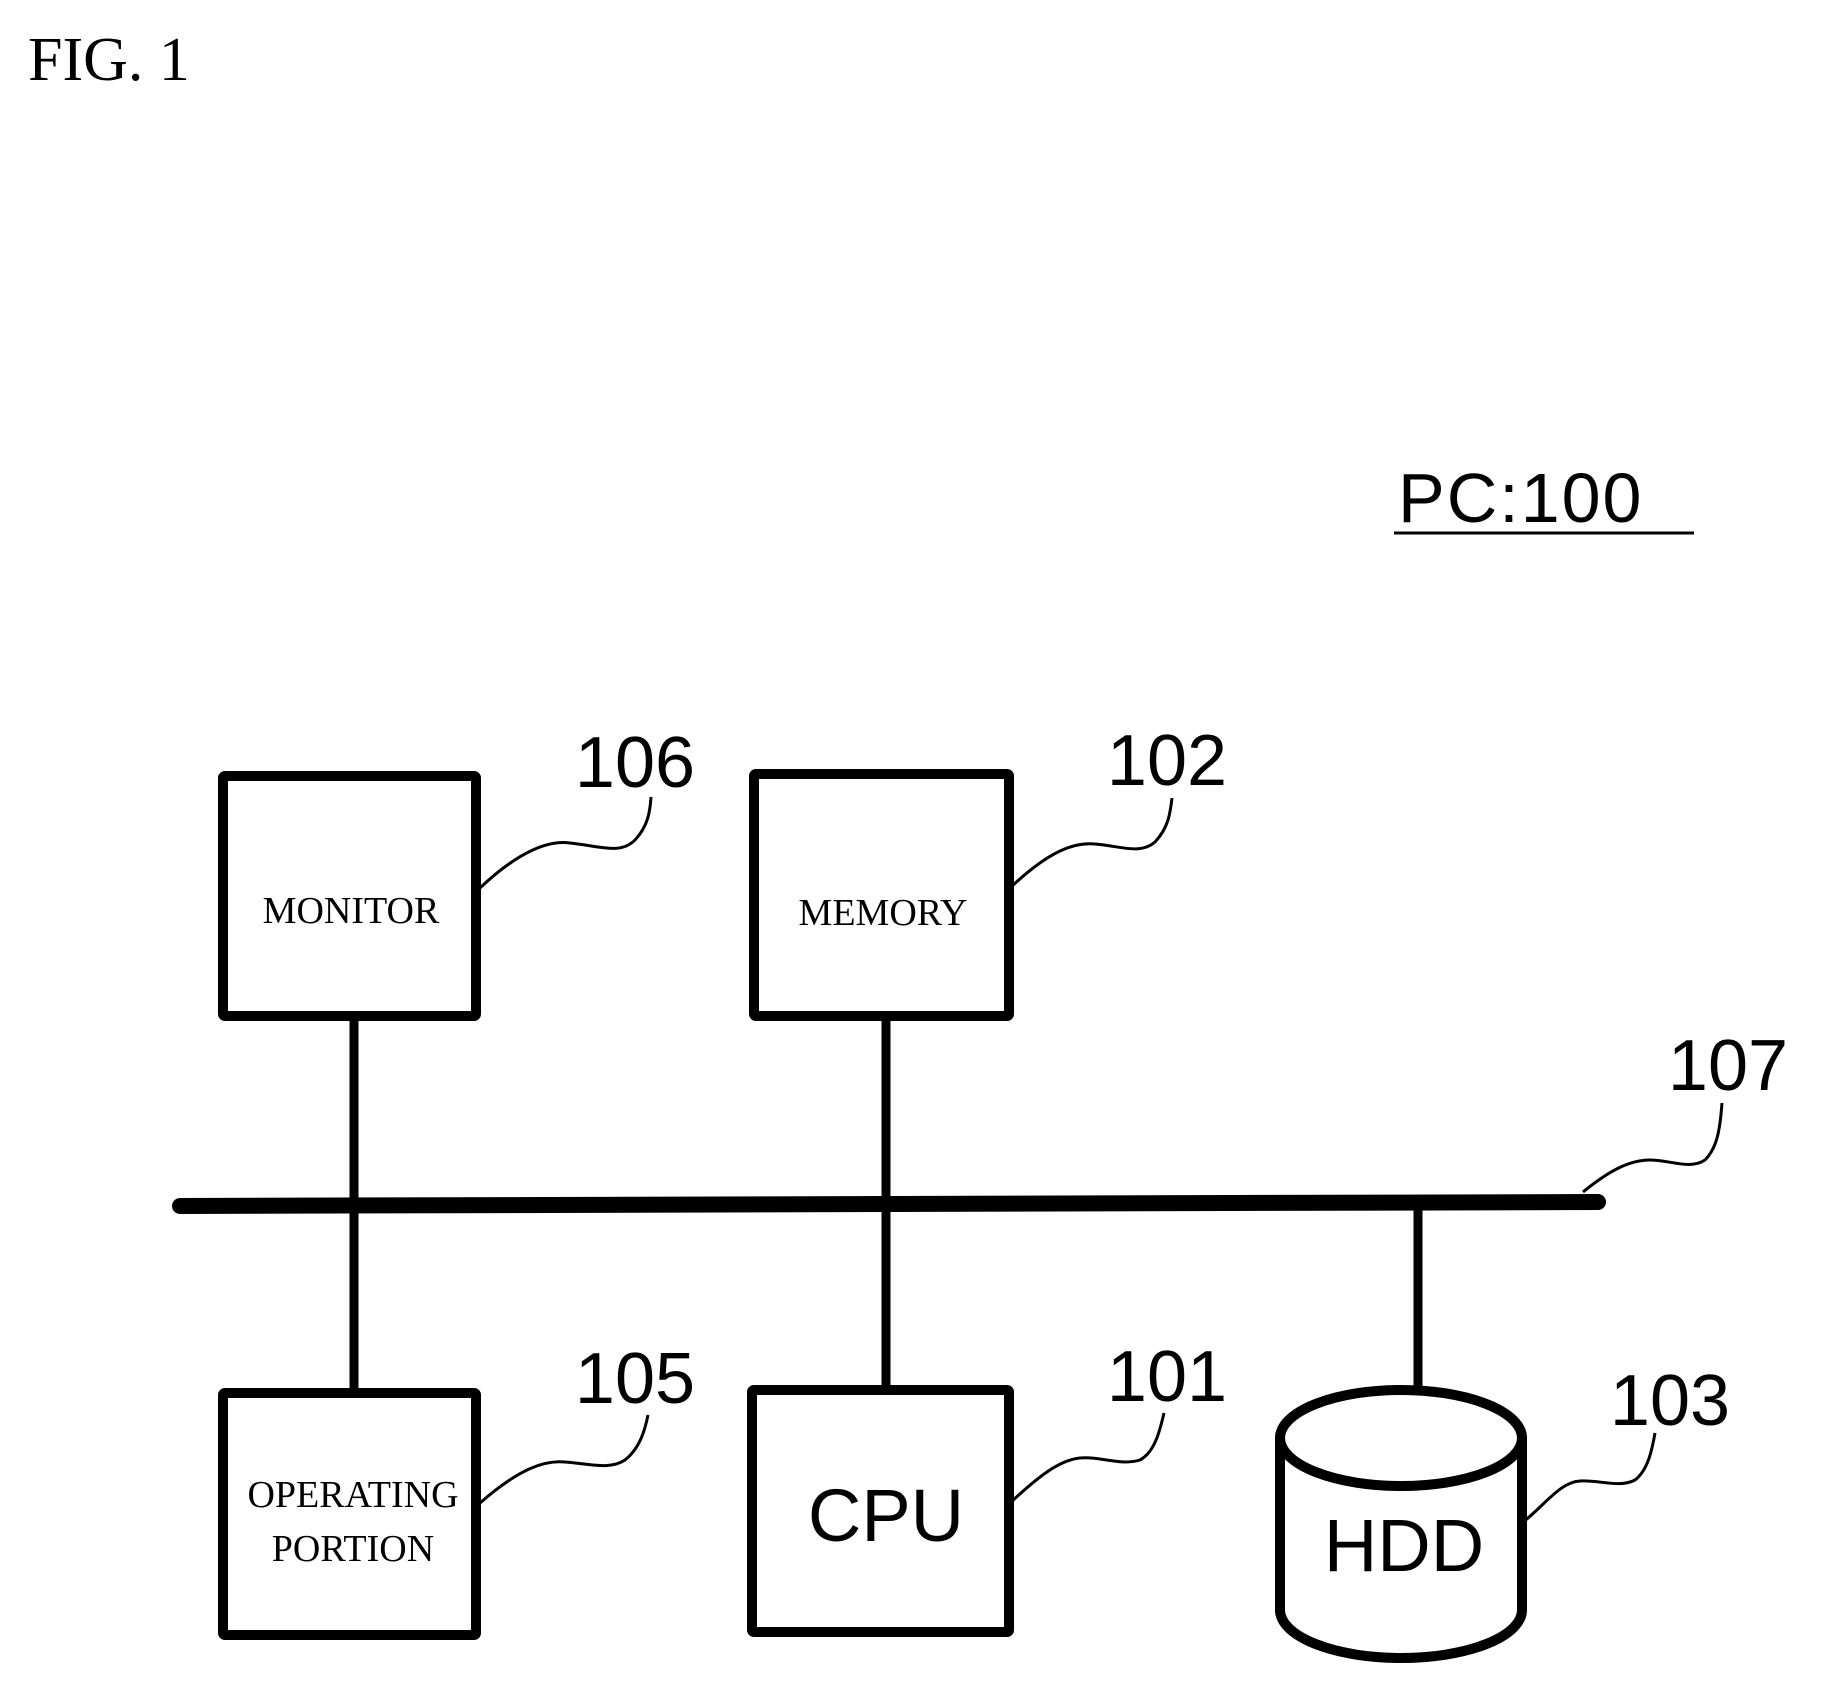 Image resolution: width=1845 pixels, height=1698 pixels. I want to click on monitor-leader-line, so click(565, 843).